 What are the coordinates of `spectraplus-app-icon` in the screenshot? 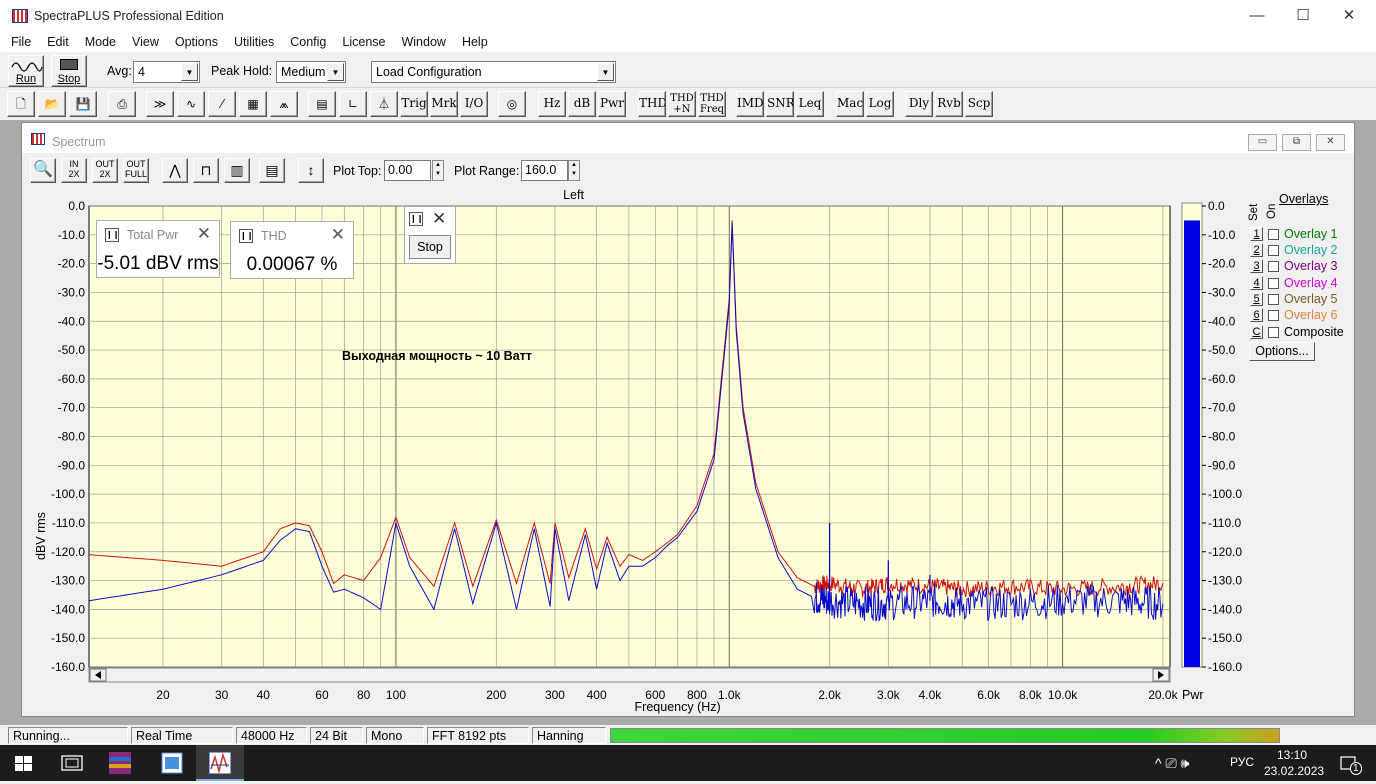 It's located at (220, 763).